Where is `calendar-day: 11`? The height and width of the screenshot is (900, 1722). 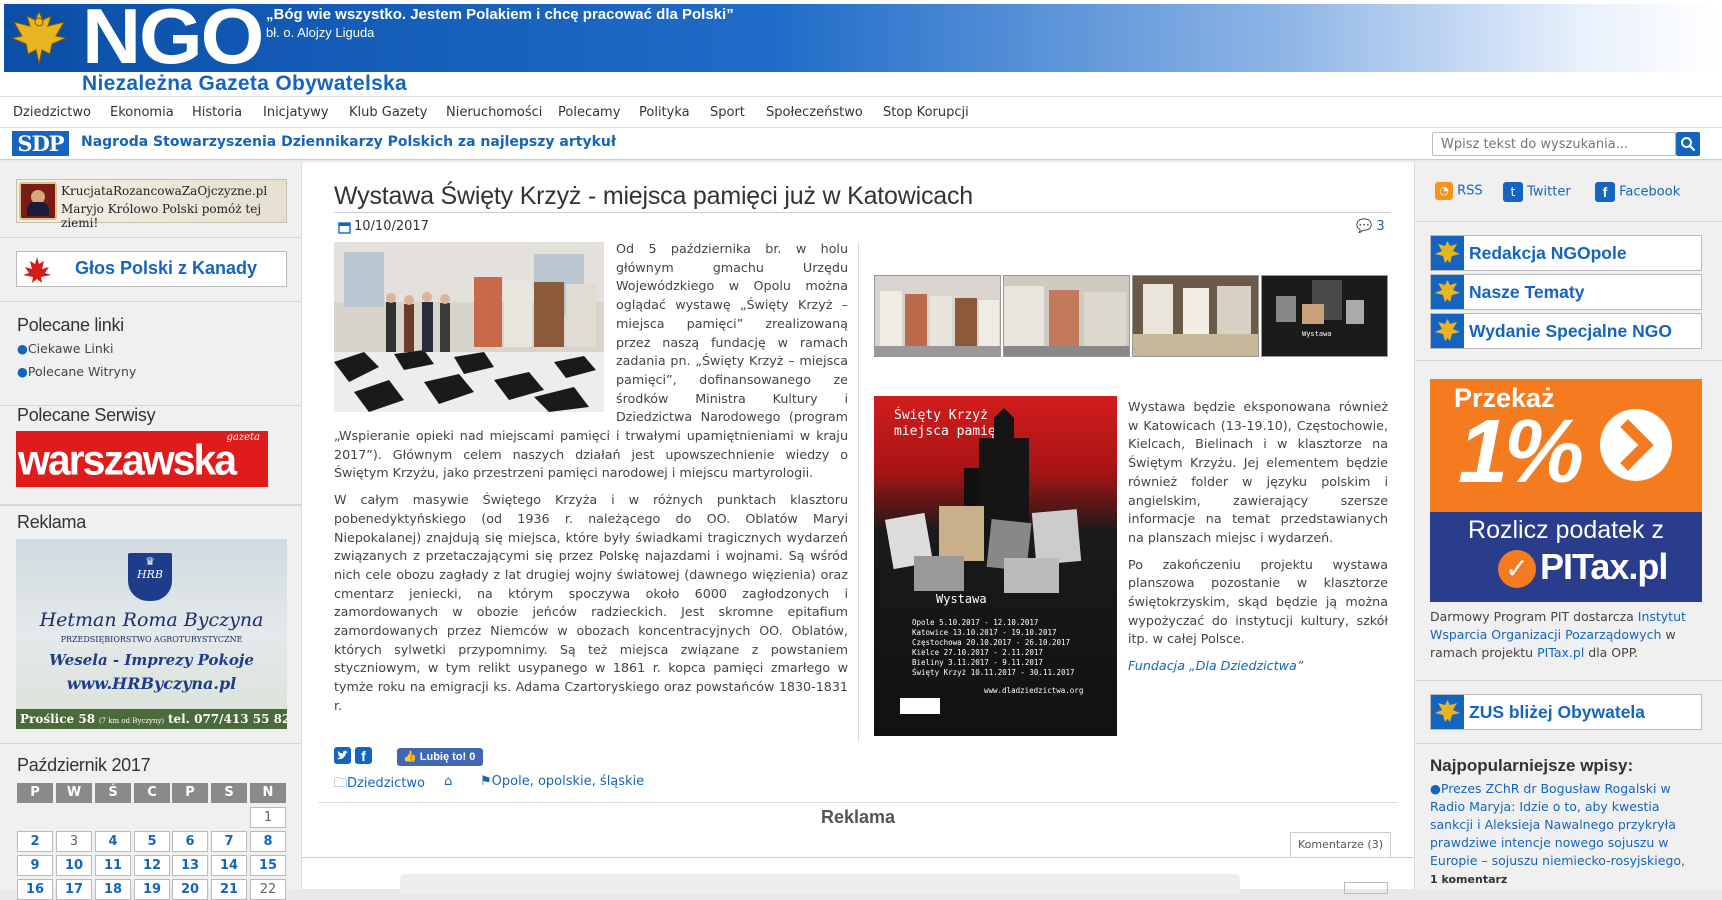 calendar-day: 11 is located at coordinates (113, 865).